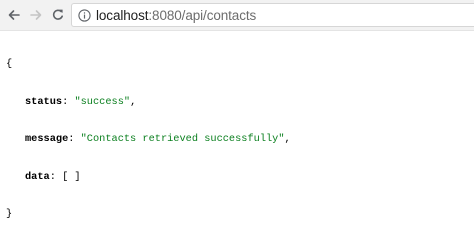  I want to click on info-icon, so click(84, 15).